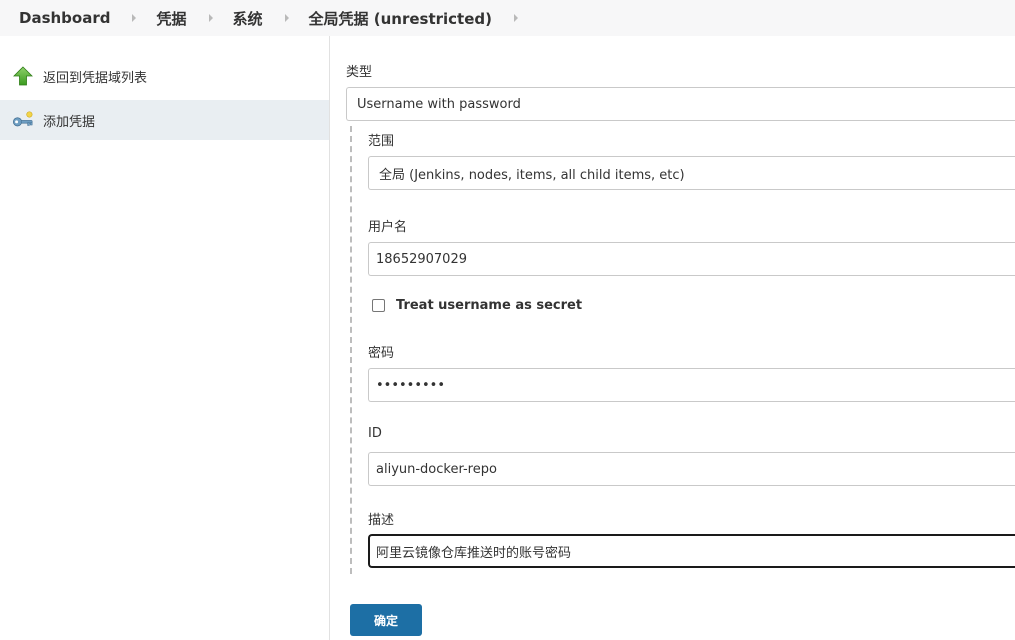 This screenshot has height=640, width=1015. Describe the element at coordinates (691, 259) in the screenshot. I see `username-input: 18652907029` at that location.